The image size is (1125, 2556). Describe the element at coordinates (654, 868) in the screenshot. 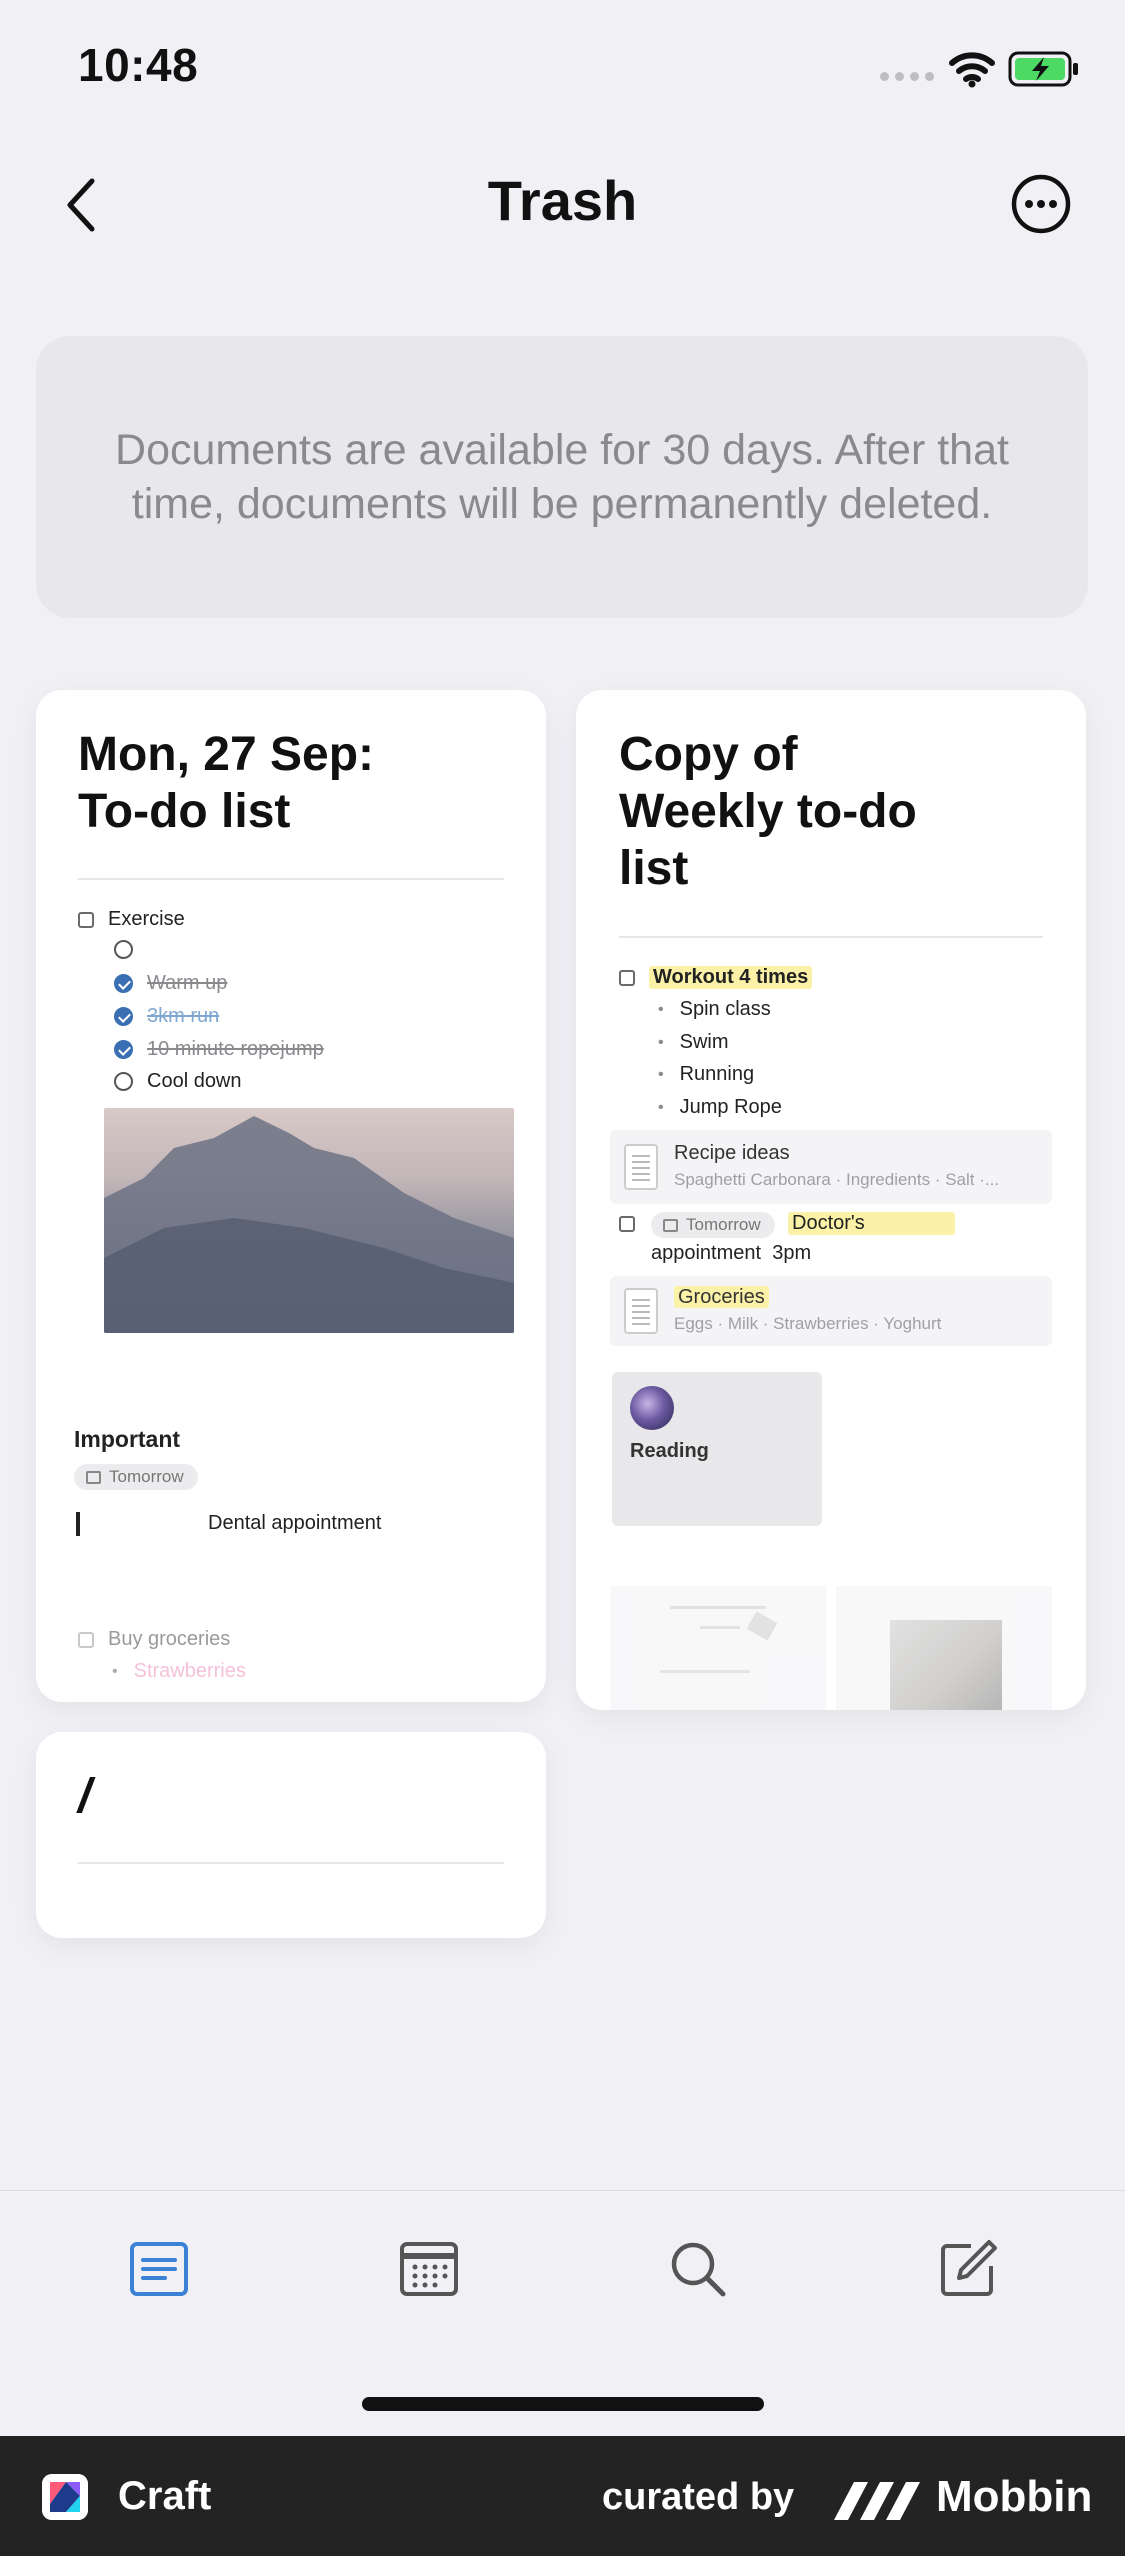

I see `card-title-line3: list` at that location.